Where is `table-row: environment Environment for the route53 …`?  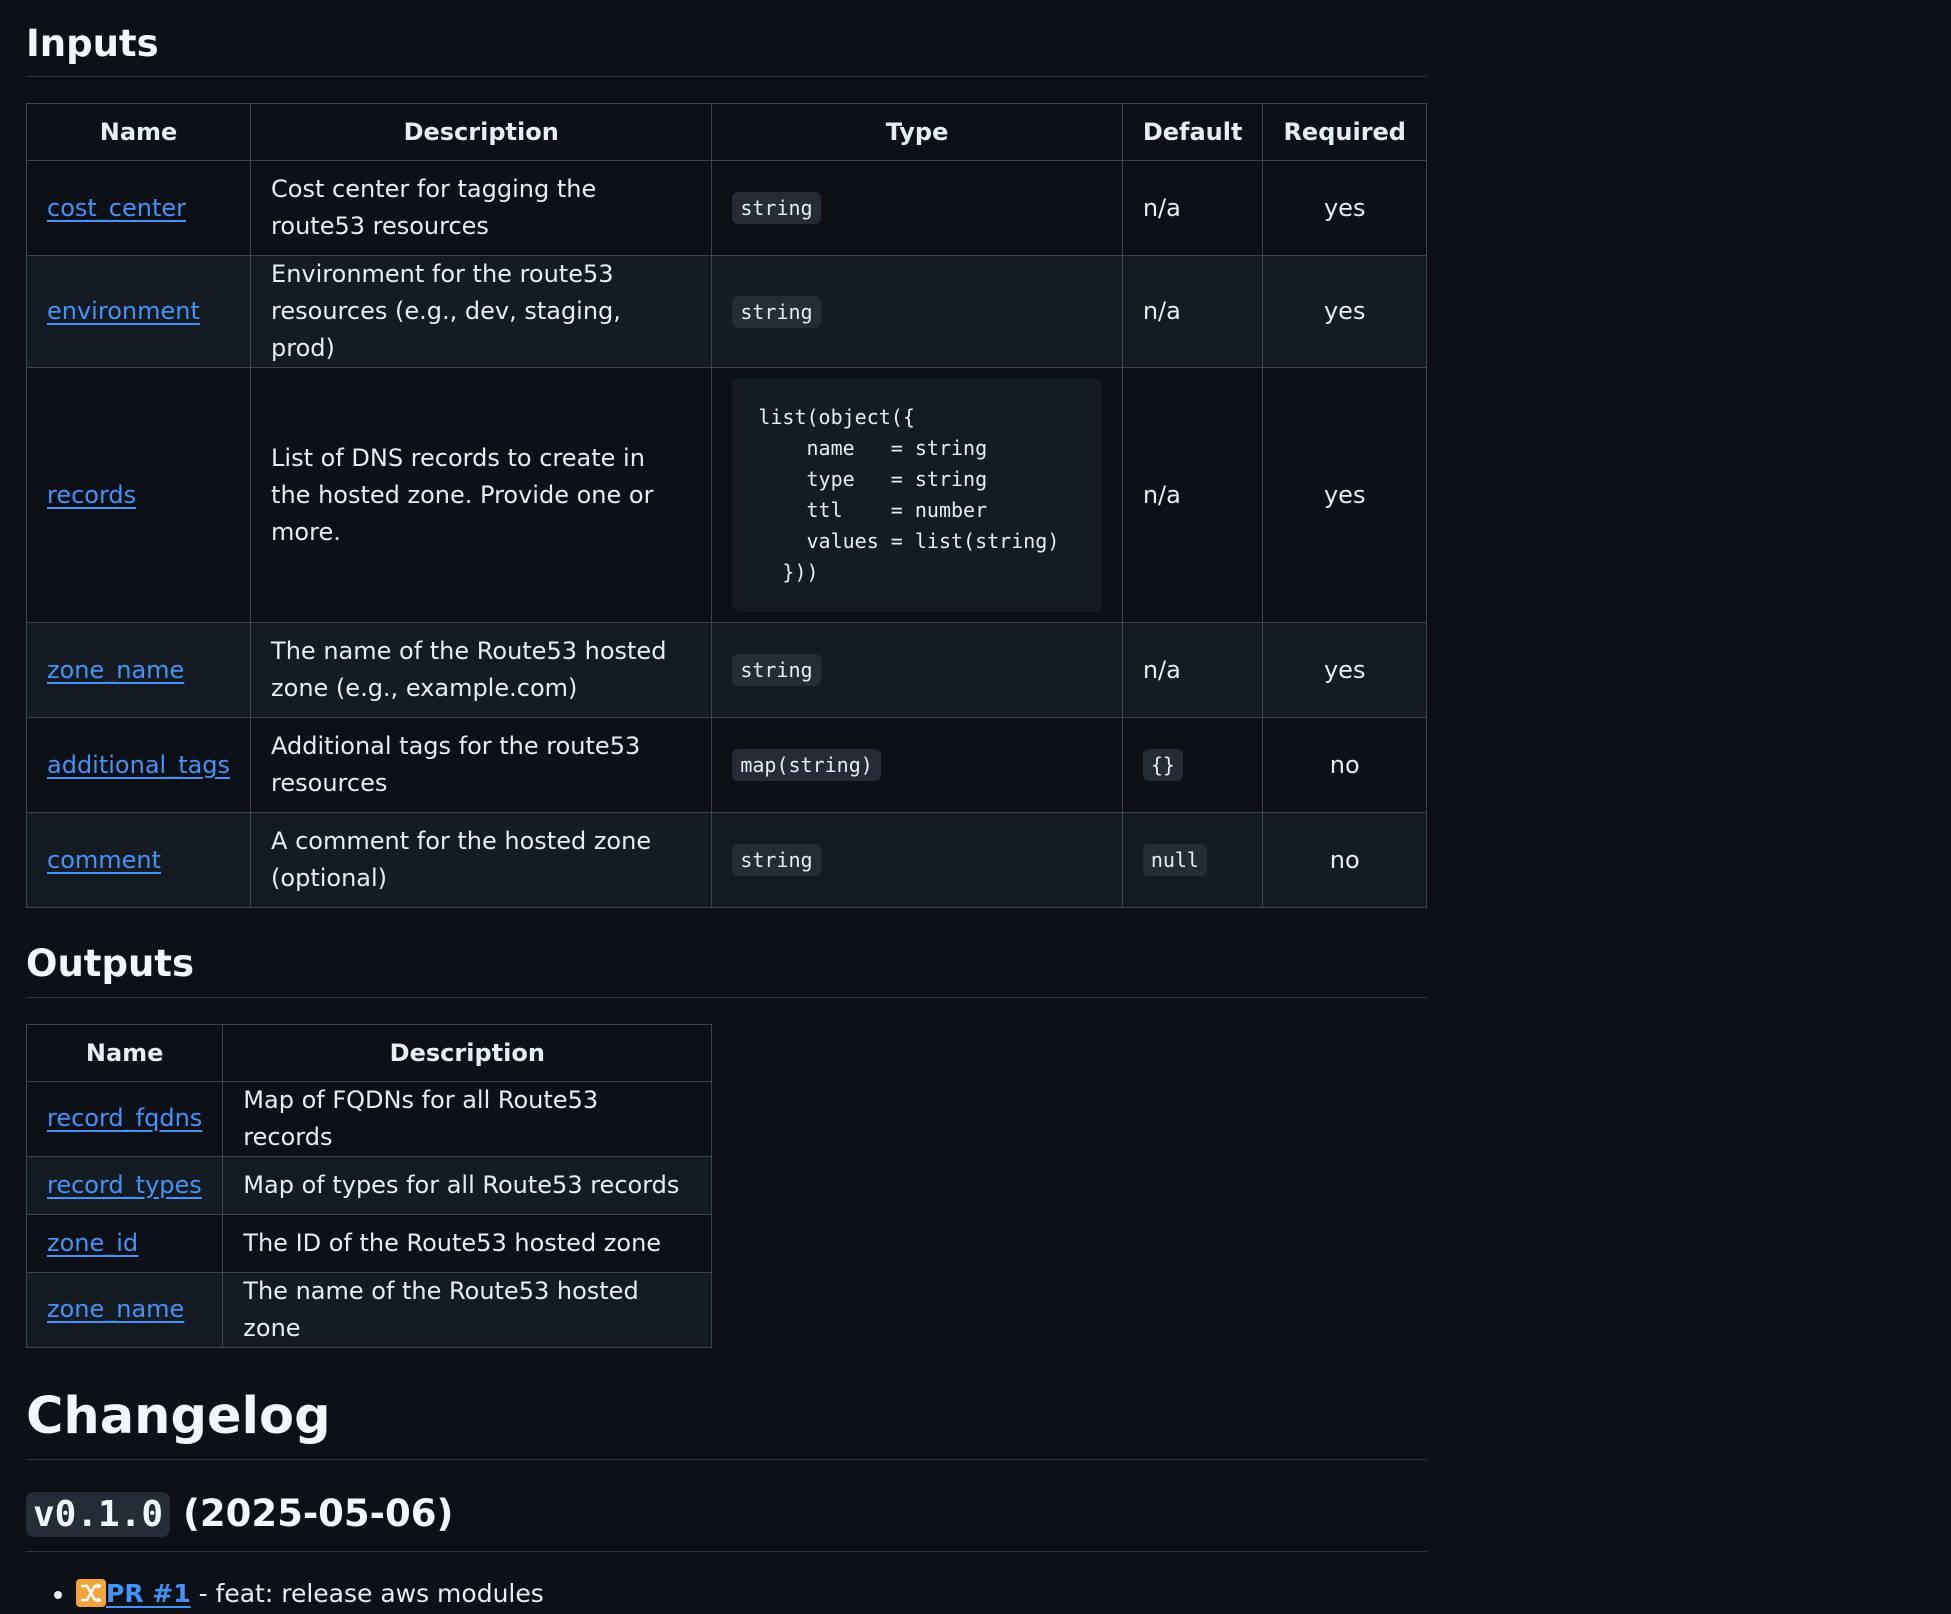 table-row: environment Environment for the route53 … is located at coordinates (726, 312).